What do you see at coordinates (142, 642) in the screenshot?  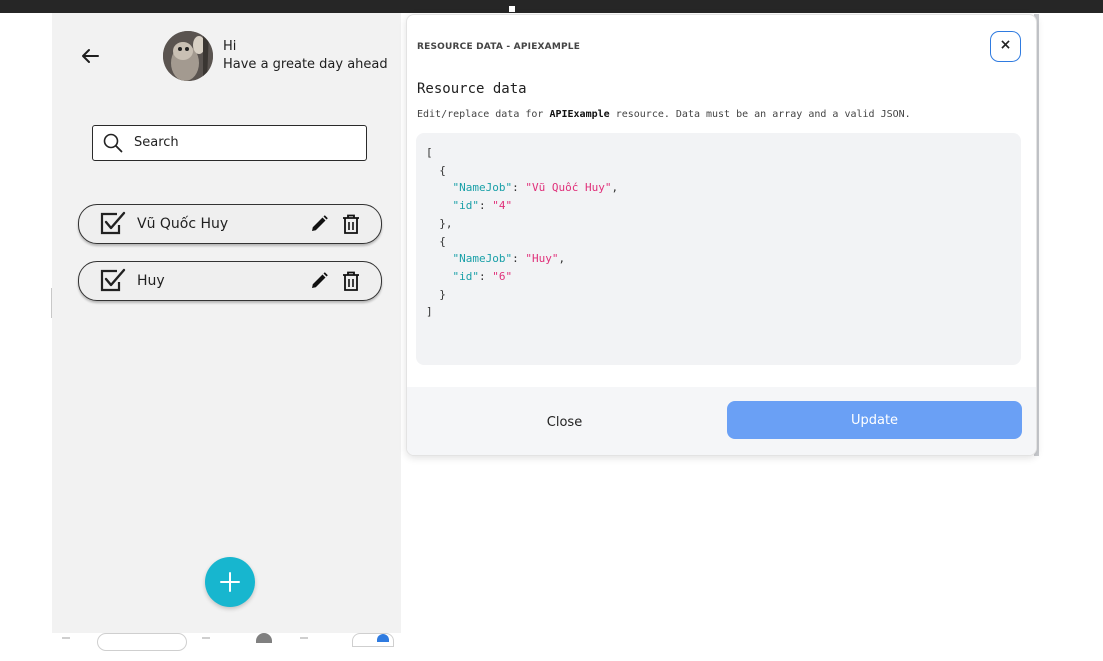 I see `bottom-pill-control` at bounding box center [142, 642].